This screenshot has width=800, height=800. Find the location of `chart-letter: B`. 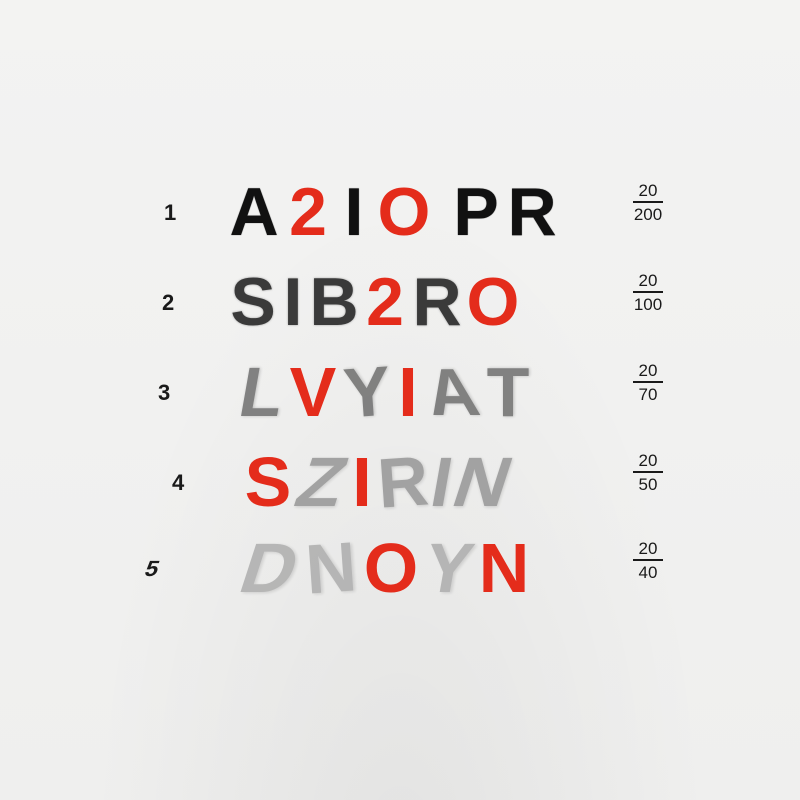

chart-letter: B is located at coordinates (334, 302).